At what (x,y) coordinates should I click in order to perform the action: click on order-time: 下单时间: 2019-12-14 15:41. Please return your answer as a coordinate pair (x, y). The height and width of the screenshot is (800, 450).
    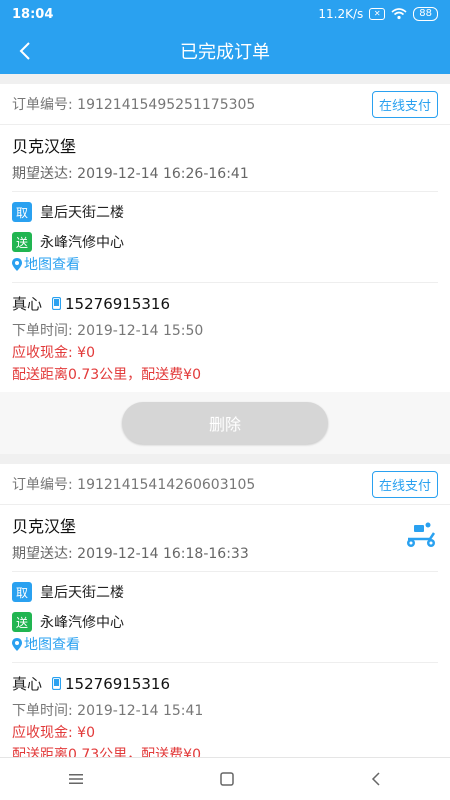
    Looking at the image, I should click on (225, 710).